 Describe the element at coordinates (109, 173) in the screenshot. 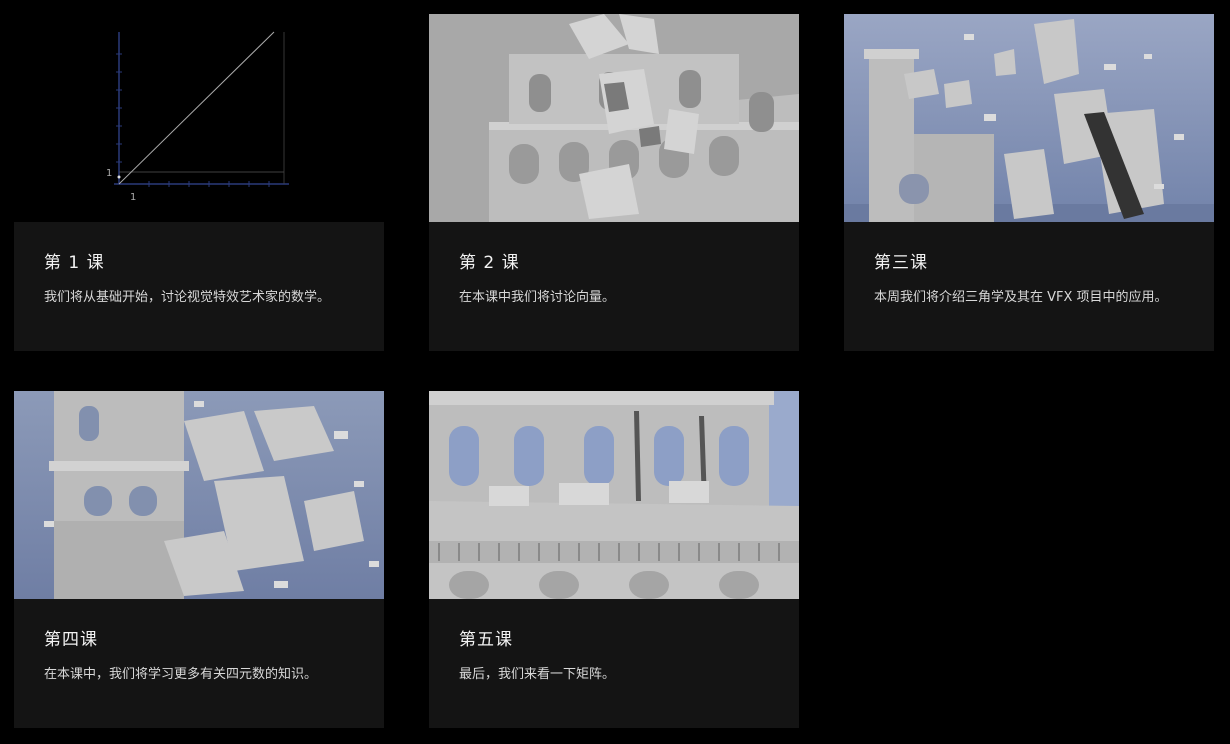

I see `graph-tick-y: 1` at that location.